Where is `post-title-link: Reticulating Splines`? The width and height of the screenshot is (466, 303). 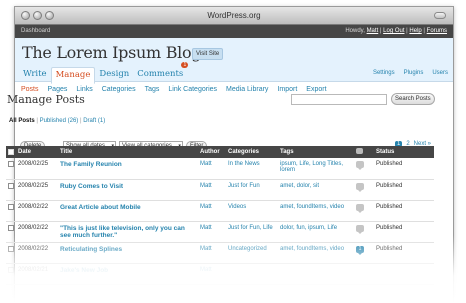
post-title-link: Reticulating Splines is located at coordinates (128, 252).